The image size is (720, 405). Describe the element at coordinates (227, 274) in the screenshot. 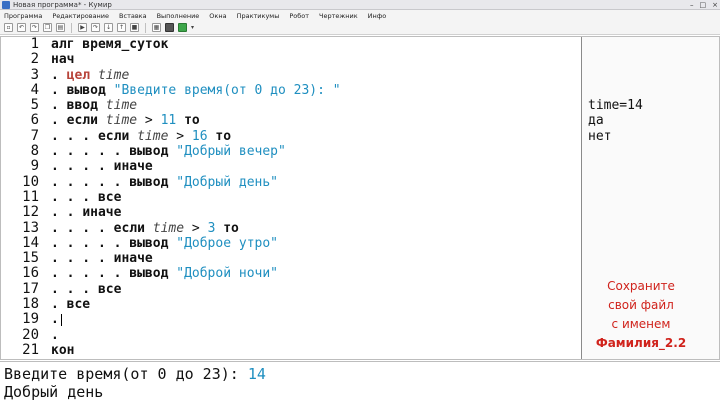

I see `code-token: "Доброй ночи"` at that location.